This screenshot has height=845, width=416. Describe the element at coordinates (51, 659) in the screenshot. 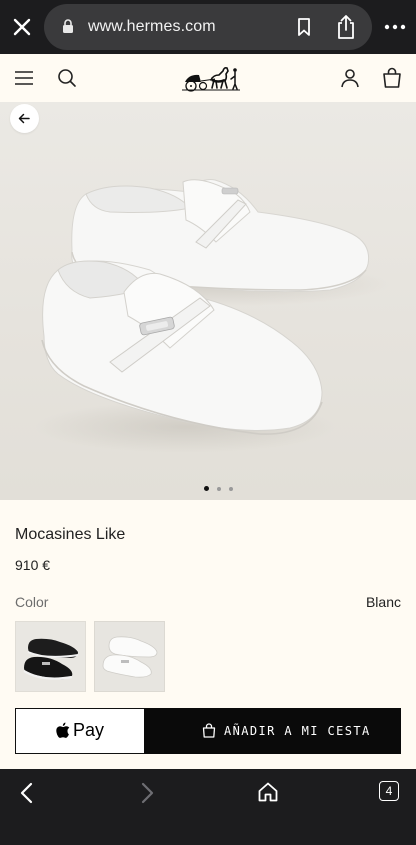

I see `black-shoe-thumbnail` at that location.